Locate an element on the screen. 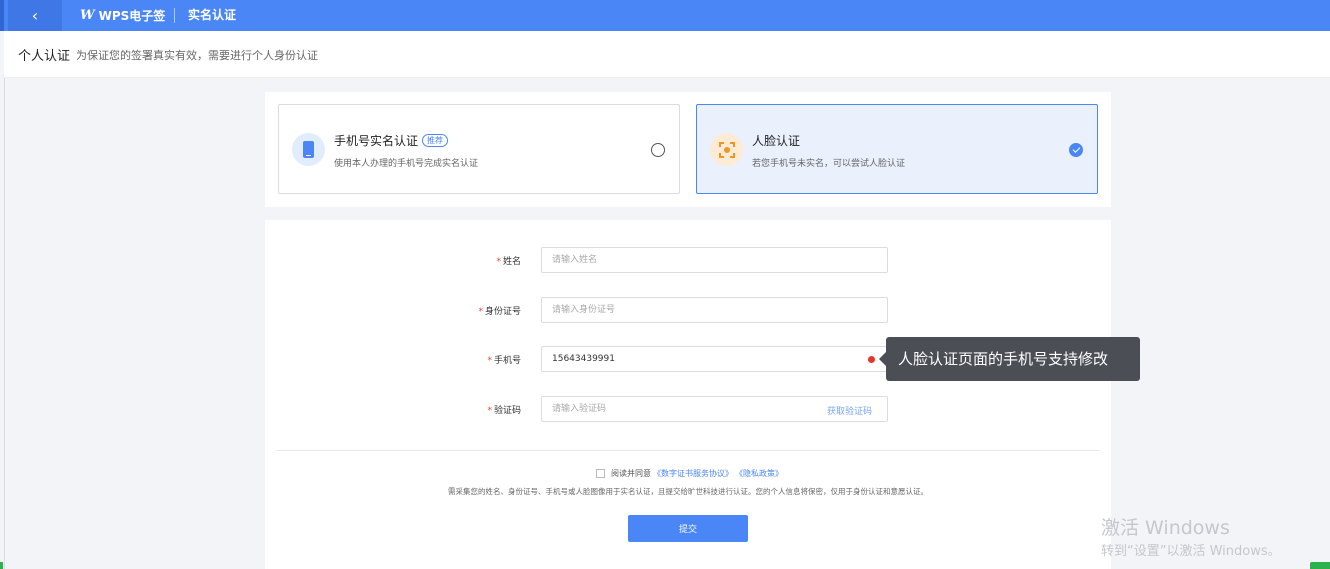 The image size is (1330, 569). page-title: 实名认证 is located at coordinates (212, 15).